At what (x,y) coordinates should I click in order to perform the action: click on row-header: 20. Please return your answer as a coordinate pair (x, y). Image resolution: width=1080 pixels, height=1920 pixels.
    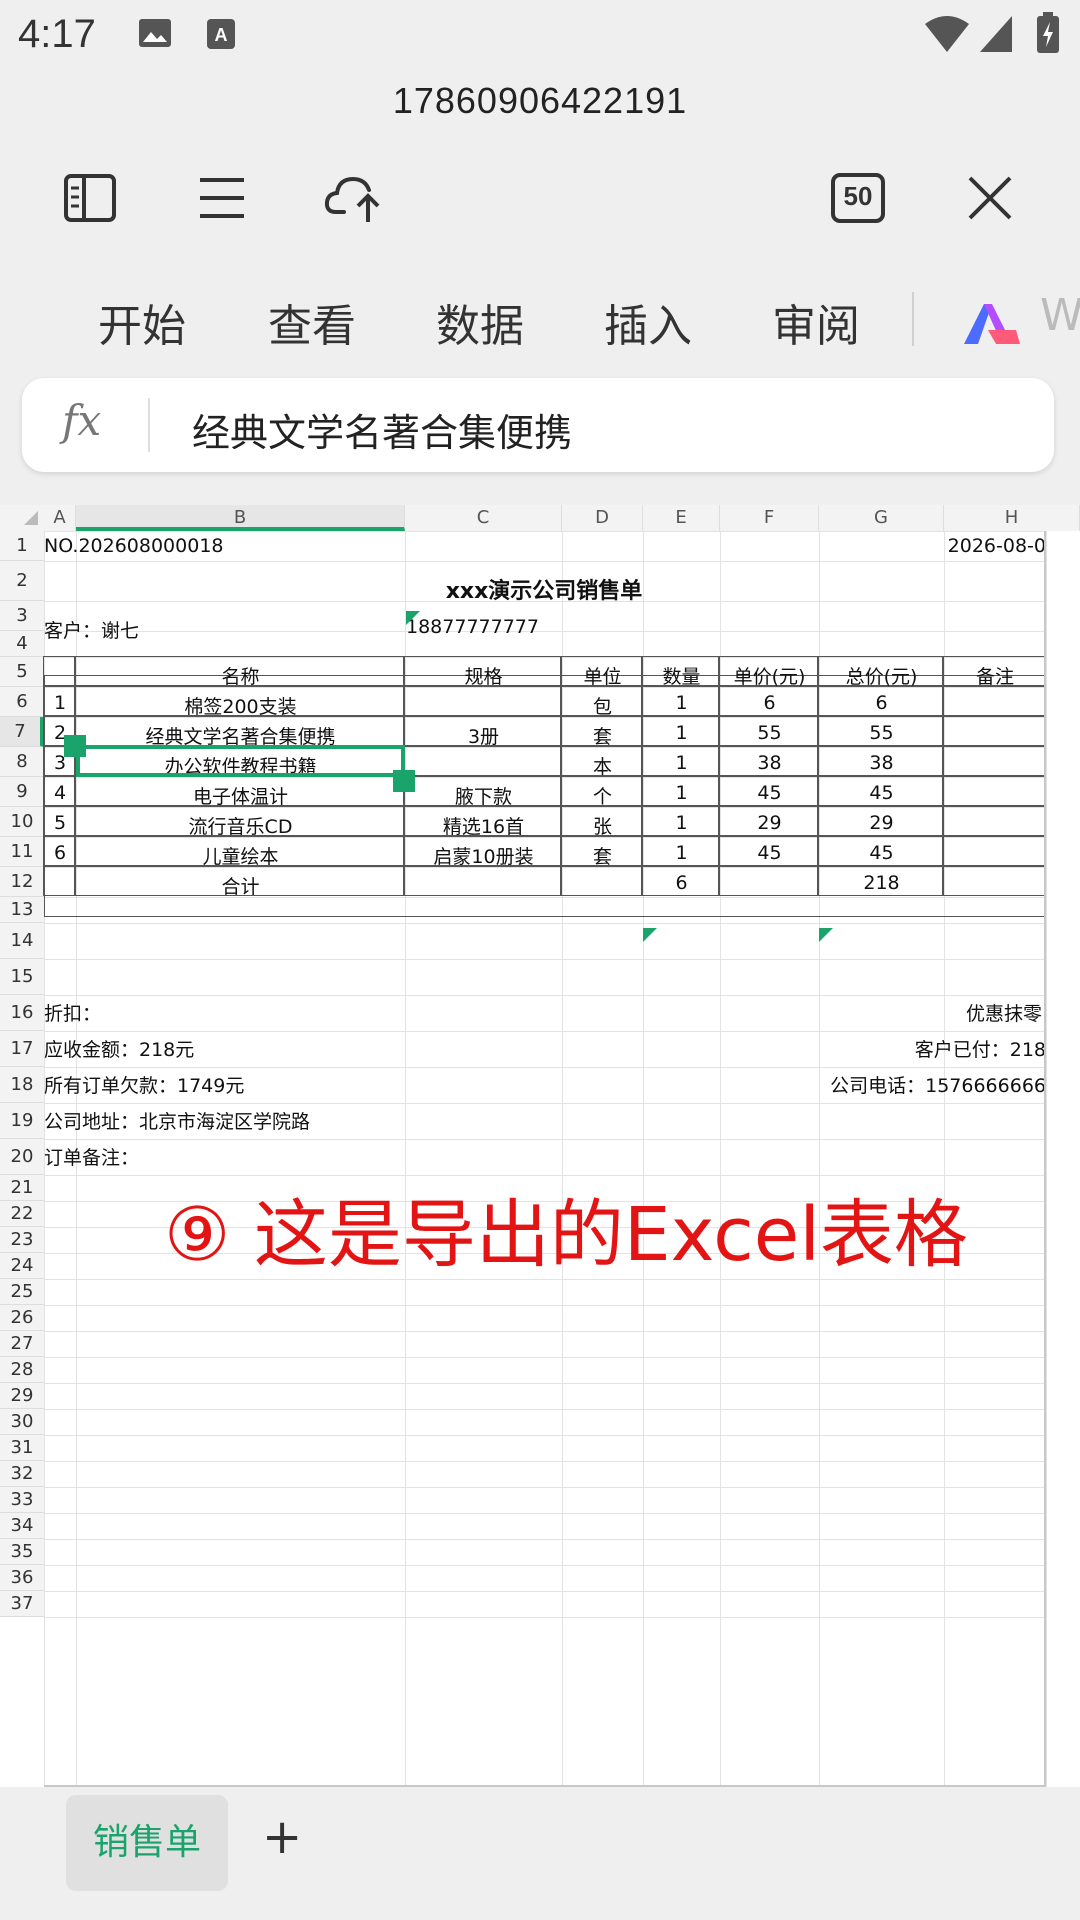
    Looking at the image, I should click on (22, 1157).